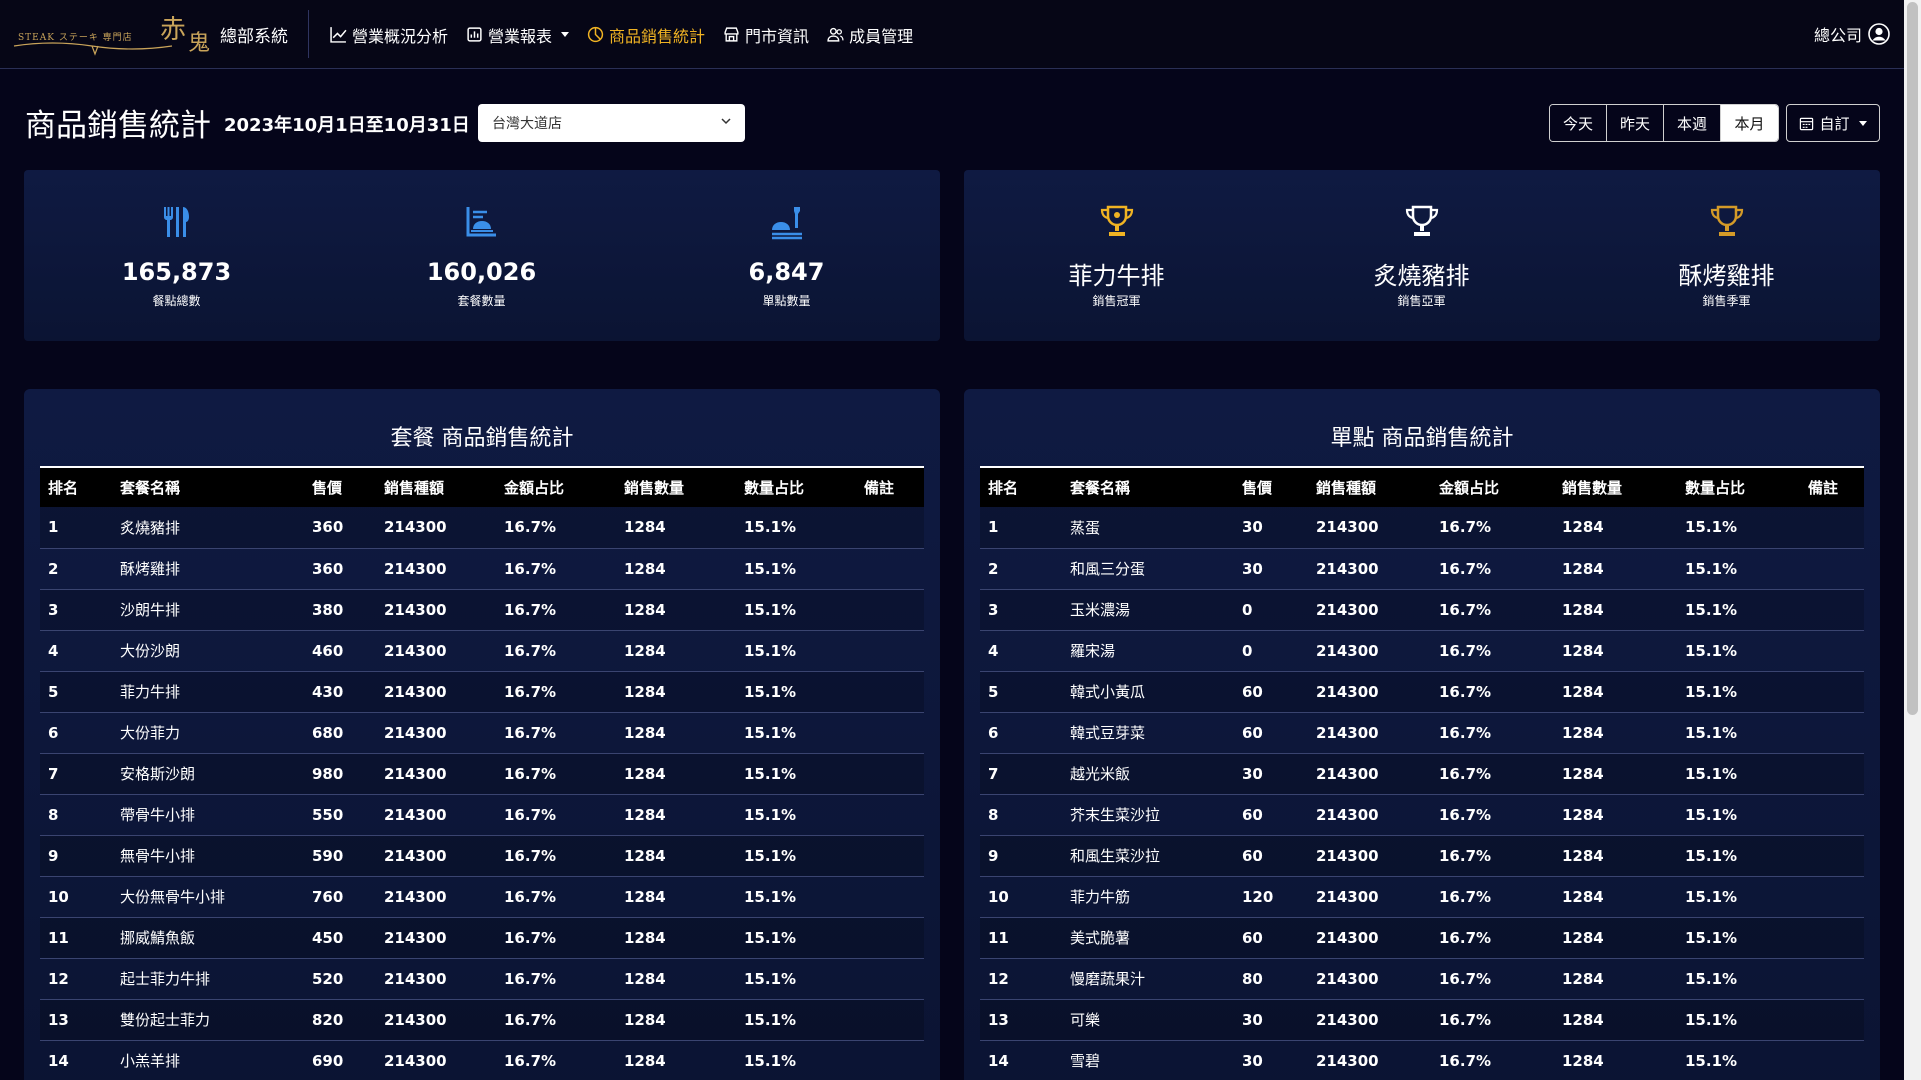 The image size is (1921, 1080). I want to click on product-name-cell: 芥末生菜沙拉, so click(1148, 815).